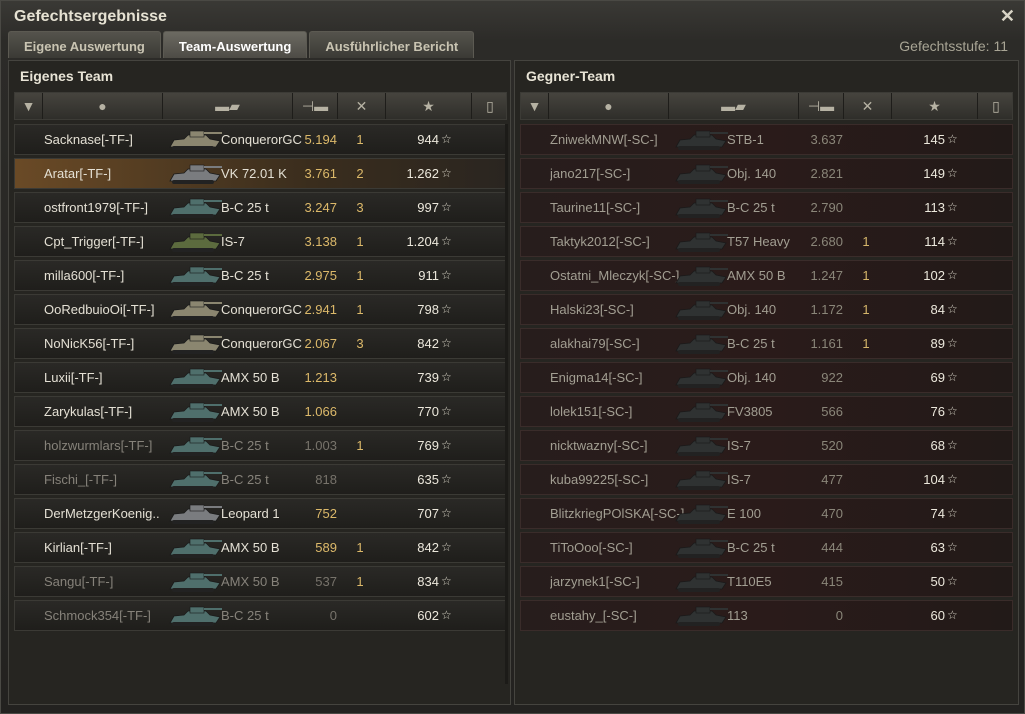  What do you see at coordinates (766, 309) in the screenshot?
I see `table-row: Halski23[-SC-] Obj. 140 1.172 1 84 ☆` at bounding box center [766, 309].